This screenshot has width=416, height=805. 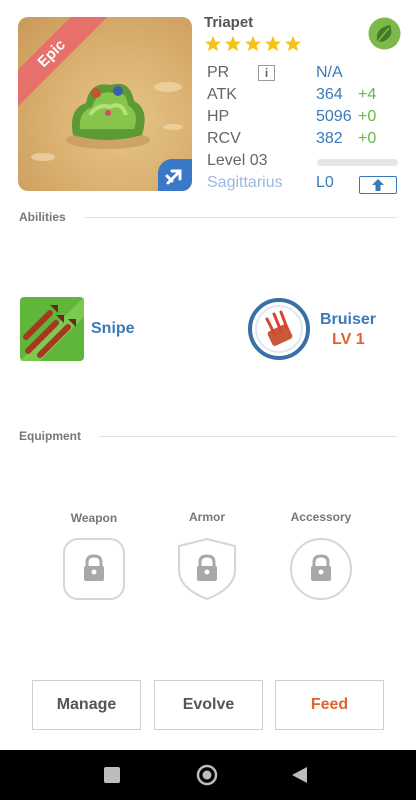 What do you see at coordinates (329, 94) in the screenshot?
I see `atk-value: 364` at bounding box center [329, 94].